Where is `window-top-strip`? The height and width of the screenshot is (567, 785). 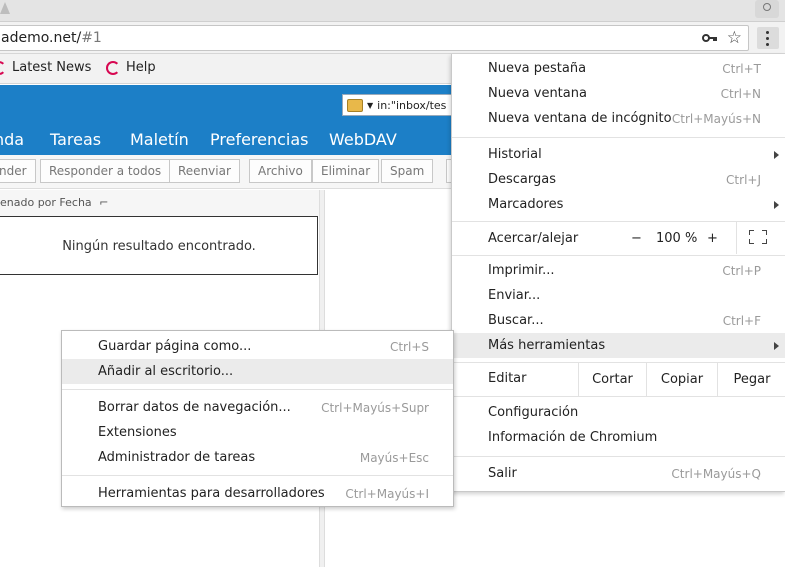 window-top-strip is located at coordinates (392, 11).